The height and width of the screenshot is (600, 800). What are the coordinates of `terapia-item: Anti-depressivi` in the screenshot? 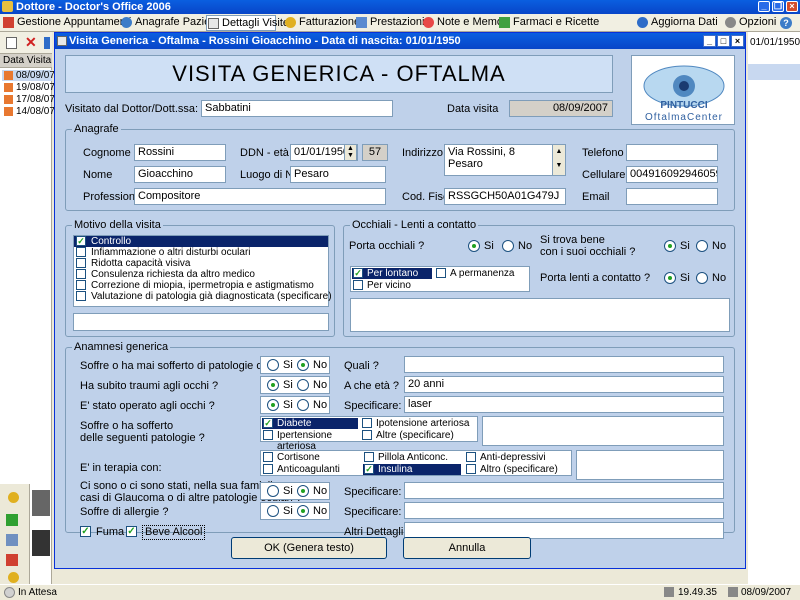 It's located at (517, 457).